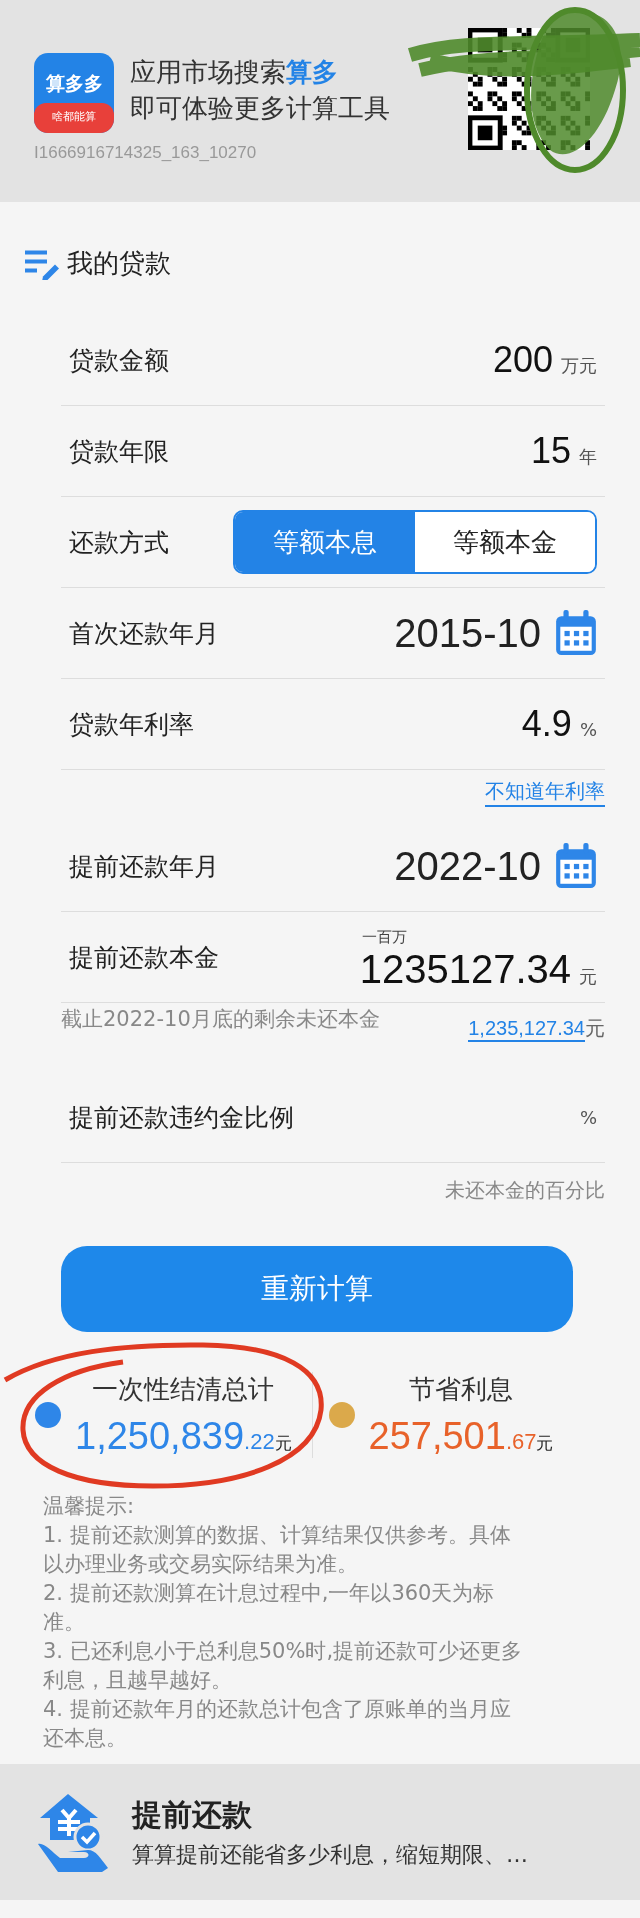  Describe the element at coordinates (145, 153) in the screenshot. I see `banner-code: I1666916714325_163_10270` at that location.